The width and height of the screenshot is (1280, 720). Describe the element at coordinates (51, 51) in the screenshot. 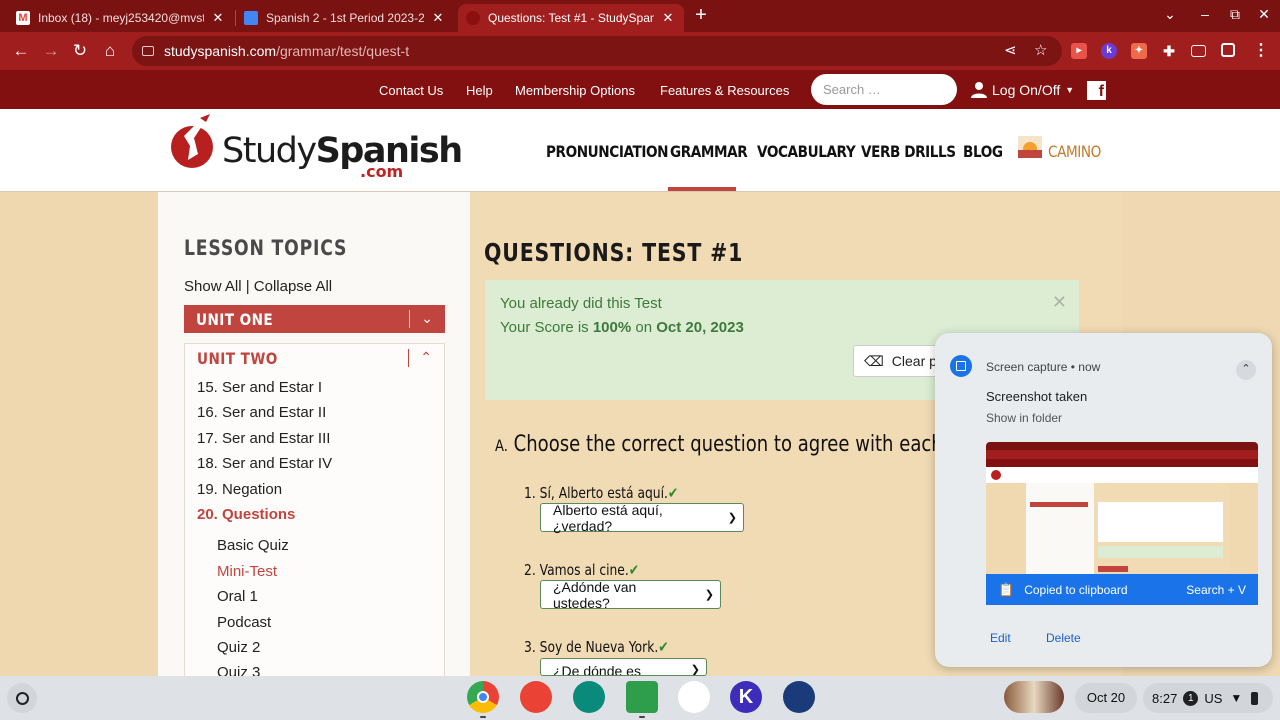

I see `forward-icon: →` at that location.